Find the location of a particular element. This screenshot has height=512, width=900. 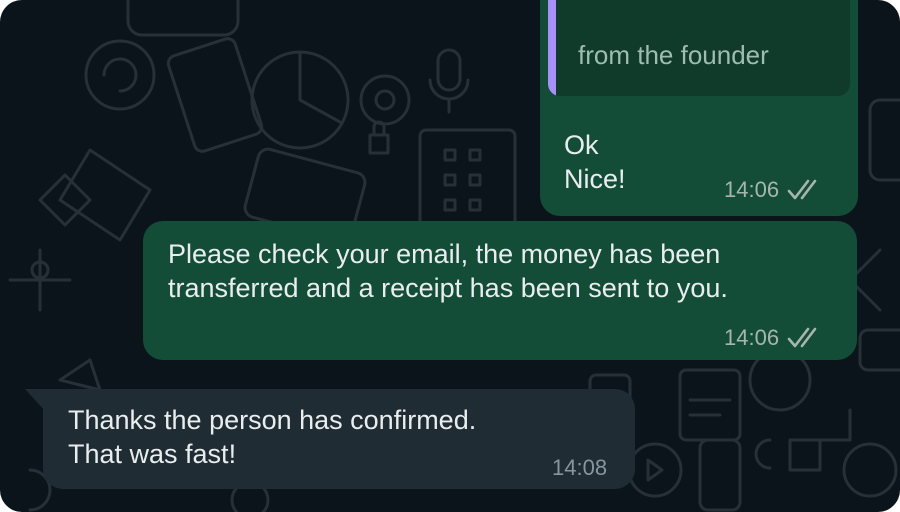

bubble-tail is located at coordinates (35, 400).